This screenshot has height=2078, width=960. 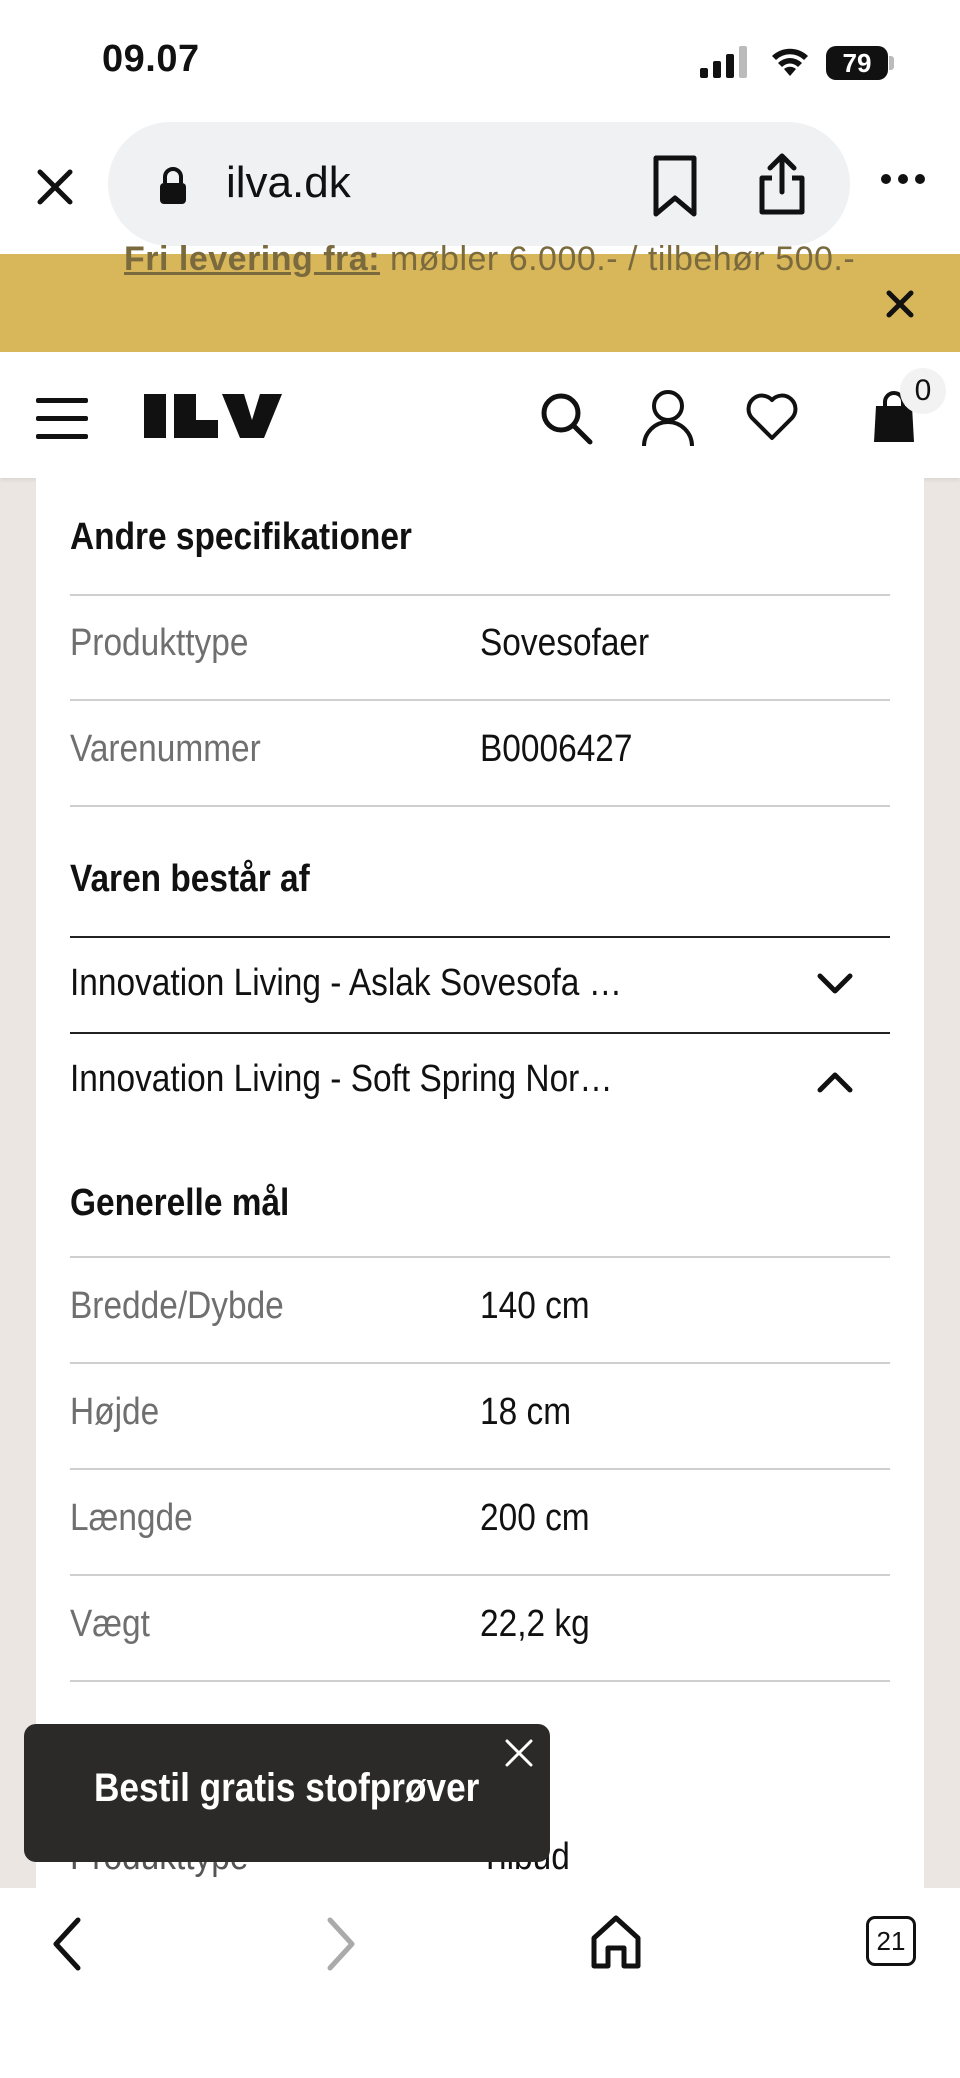 I want to click on menu-icon, so click(x=62, y=419).